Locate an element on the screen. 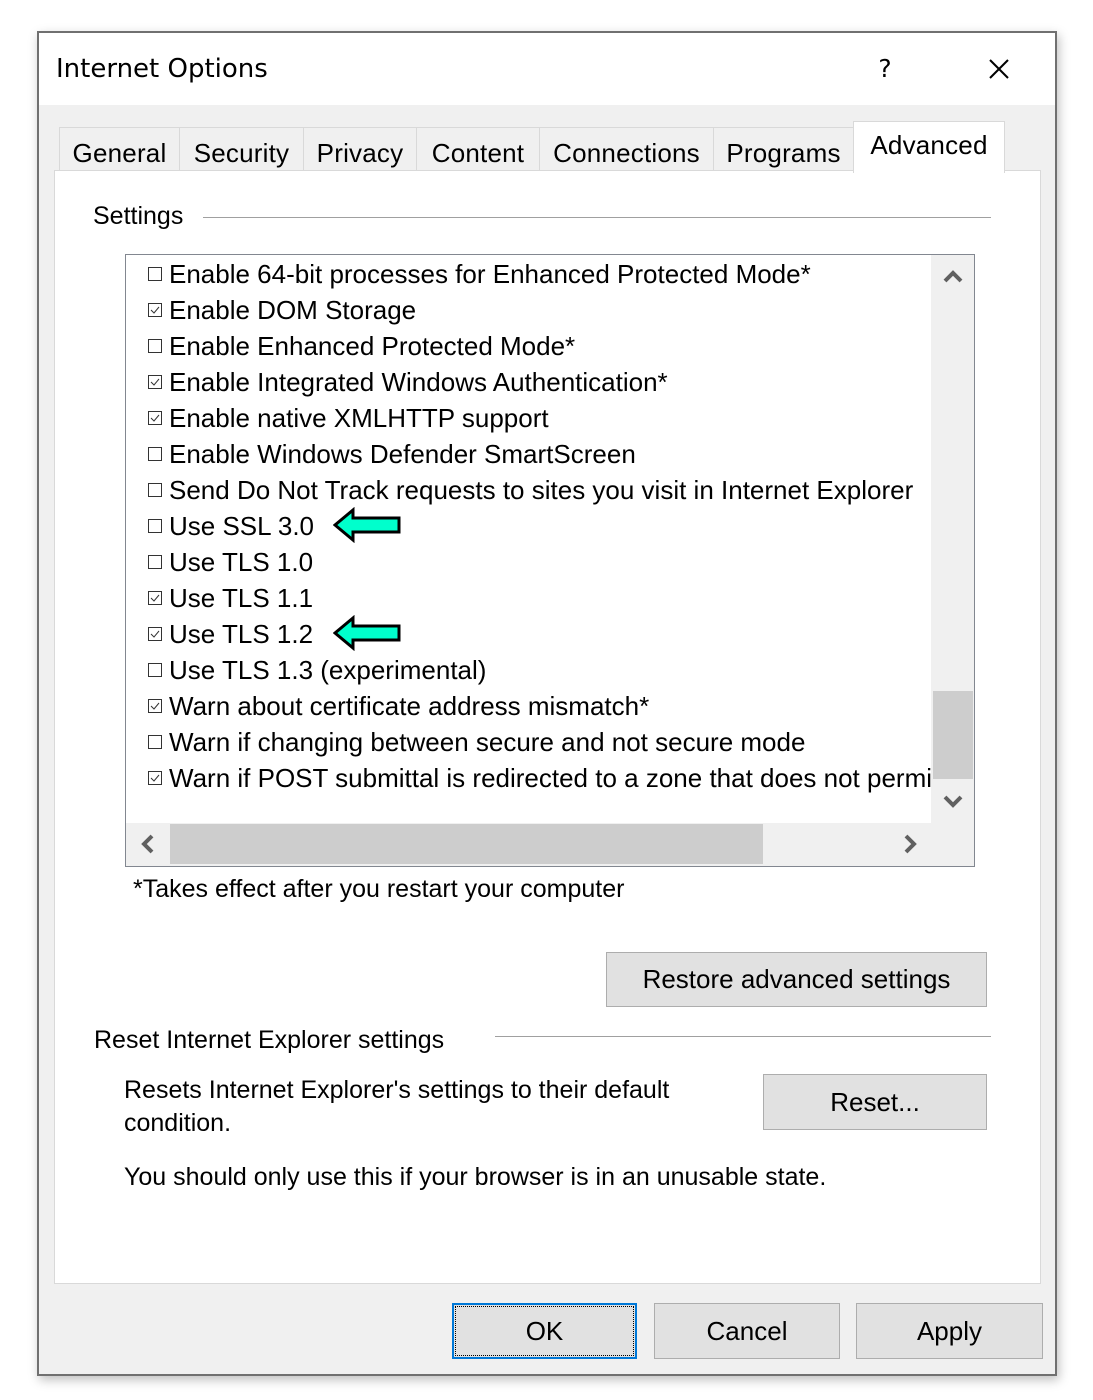 This screenshot has width=1093, height=1400. tab-security: Security is located at coordinates (241, 149).